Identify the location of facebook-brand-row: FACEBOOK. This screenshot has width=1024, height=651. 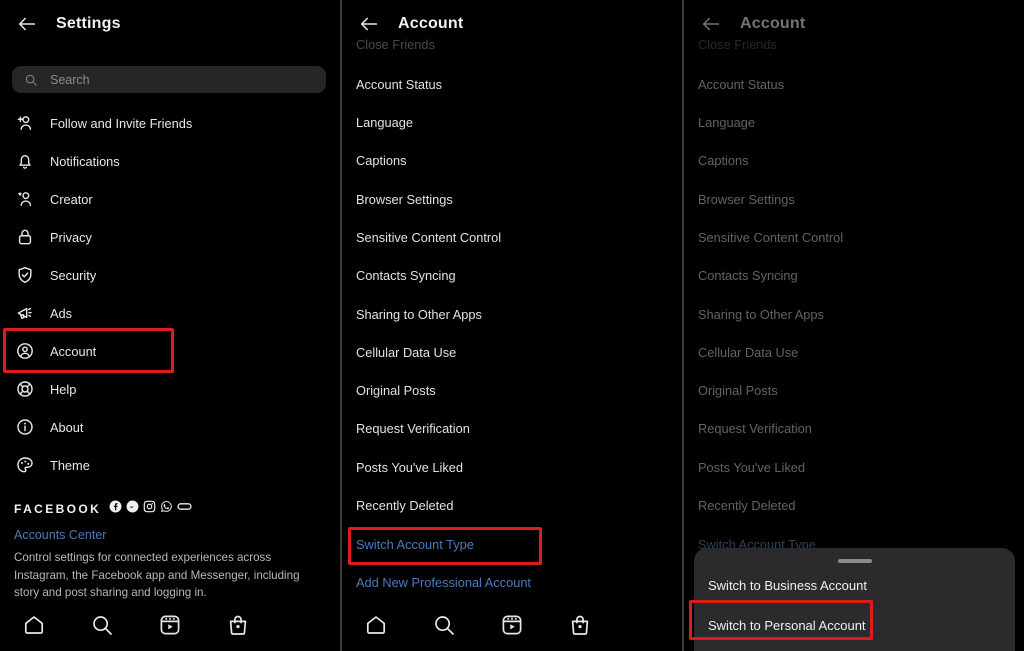
(103, 509).